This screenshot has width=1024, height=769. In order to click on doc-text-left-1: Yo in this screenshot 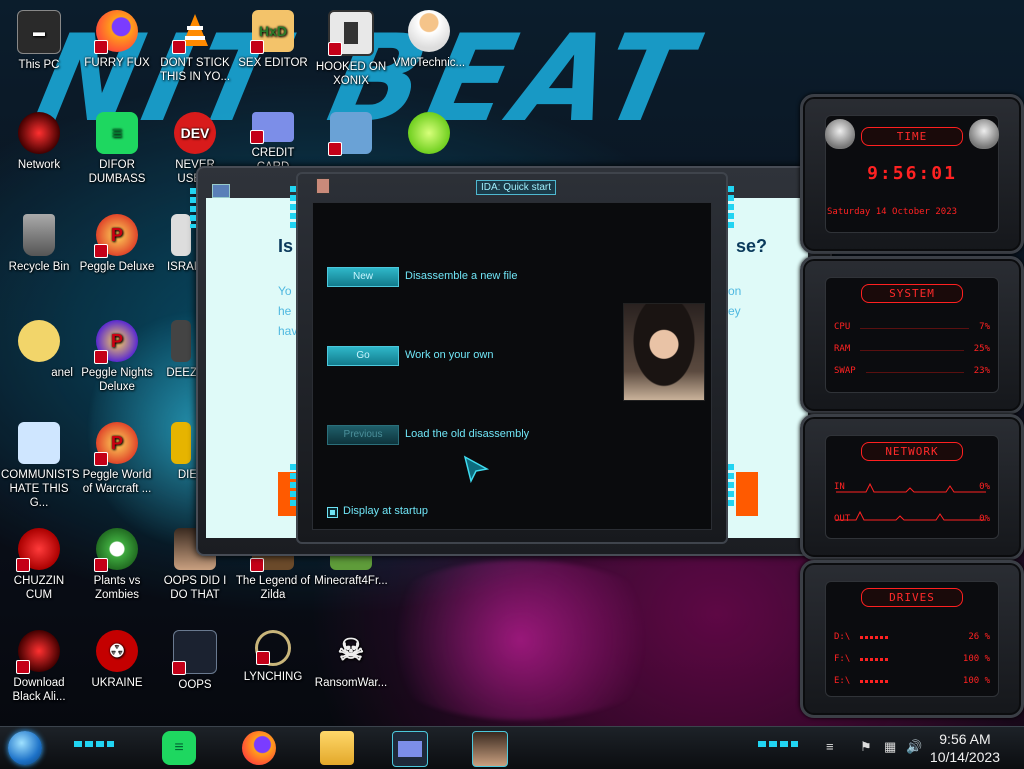, I will do `click(285, 291)`.